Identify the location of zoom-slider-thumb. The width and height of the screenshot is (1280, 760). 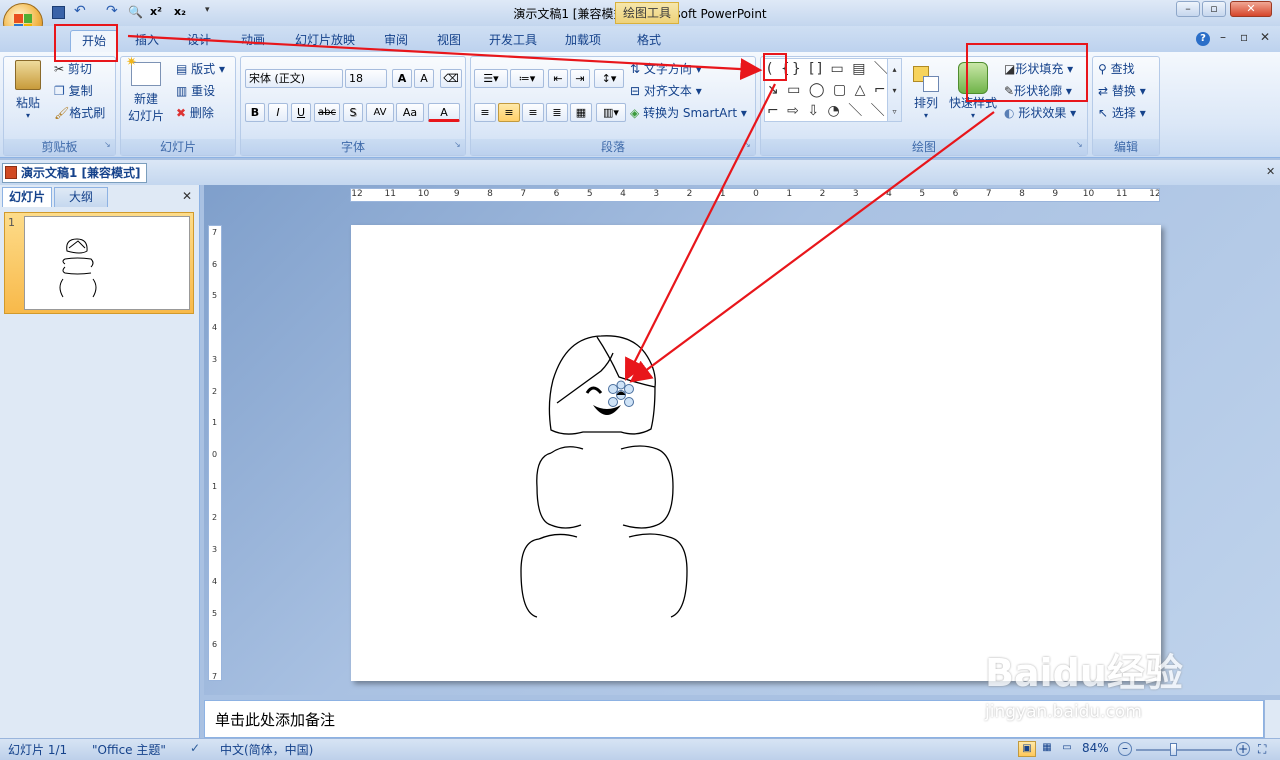
(1173, 749).